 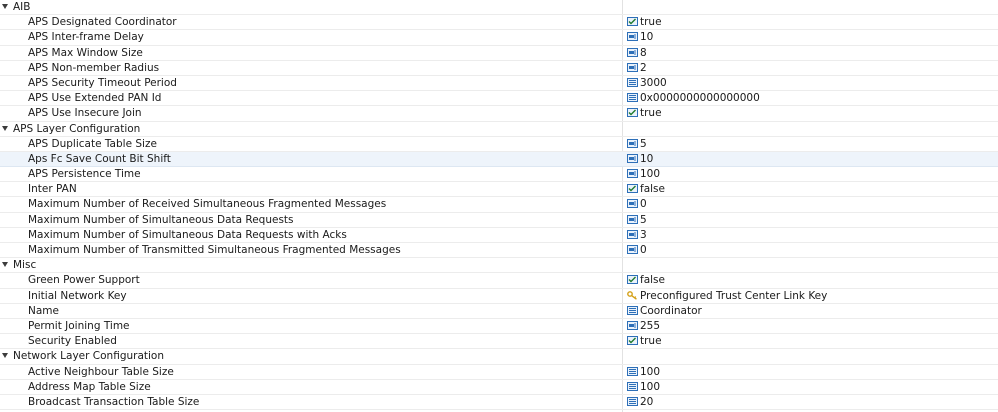 I want to click on property-value-cell: 20, so click(x=640, y=402).